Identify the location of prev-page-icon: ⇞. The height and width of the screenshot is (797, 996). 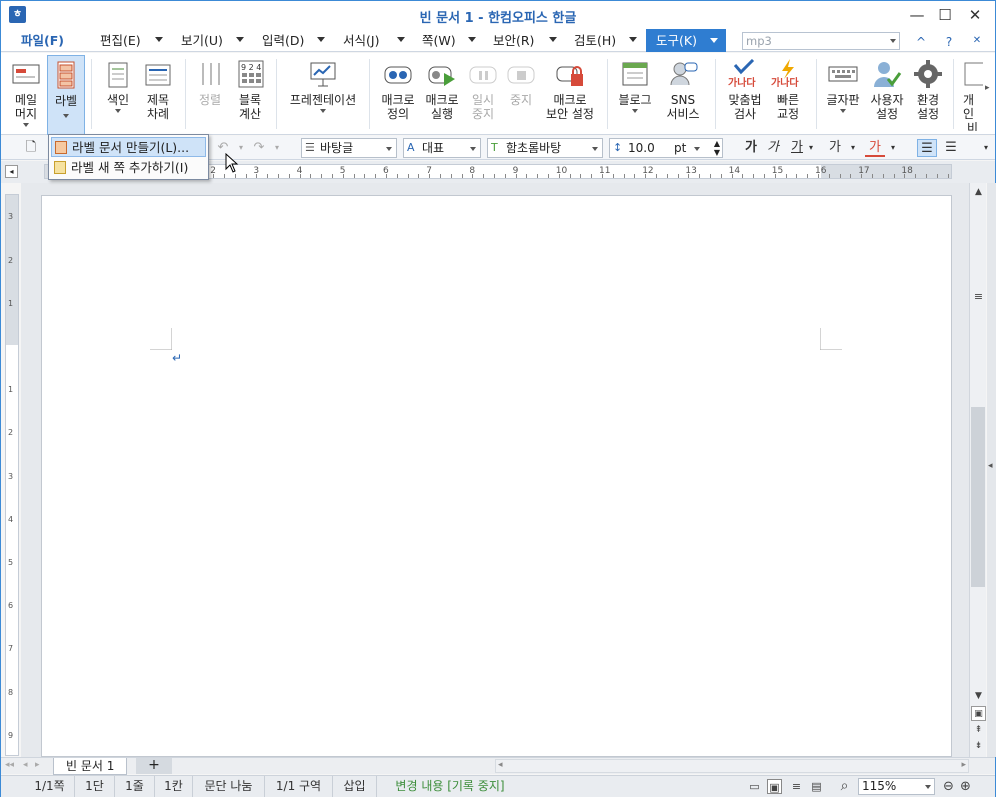
(978, 730).